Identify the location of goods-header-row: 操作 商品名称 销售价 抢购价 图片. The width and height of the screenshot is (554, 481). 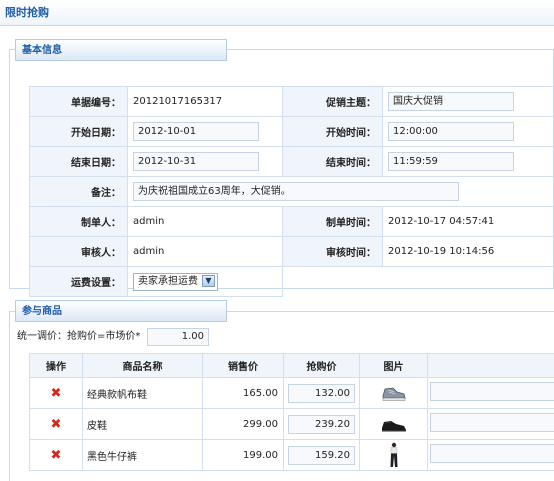
(291, 365).